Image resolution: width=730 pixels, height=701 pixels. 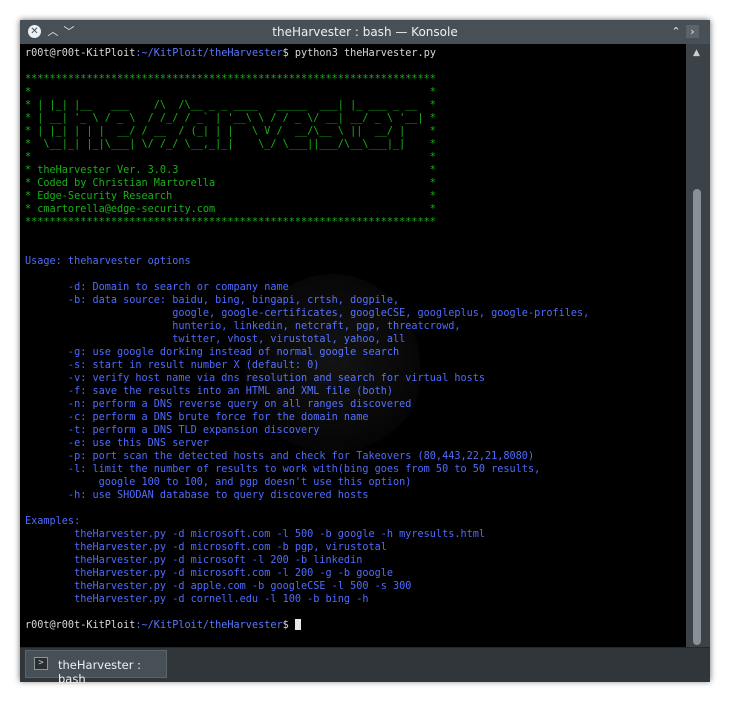 What do you see at coordinates (289, 339) in the screenshot?
I see `usage-option-line: twitter, vhost, virustotal, yahoo, all` at bounding box center [289, 339].